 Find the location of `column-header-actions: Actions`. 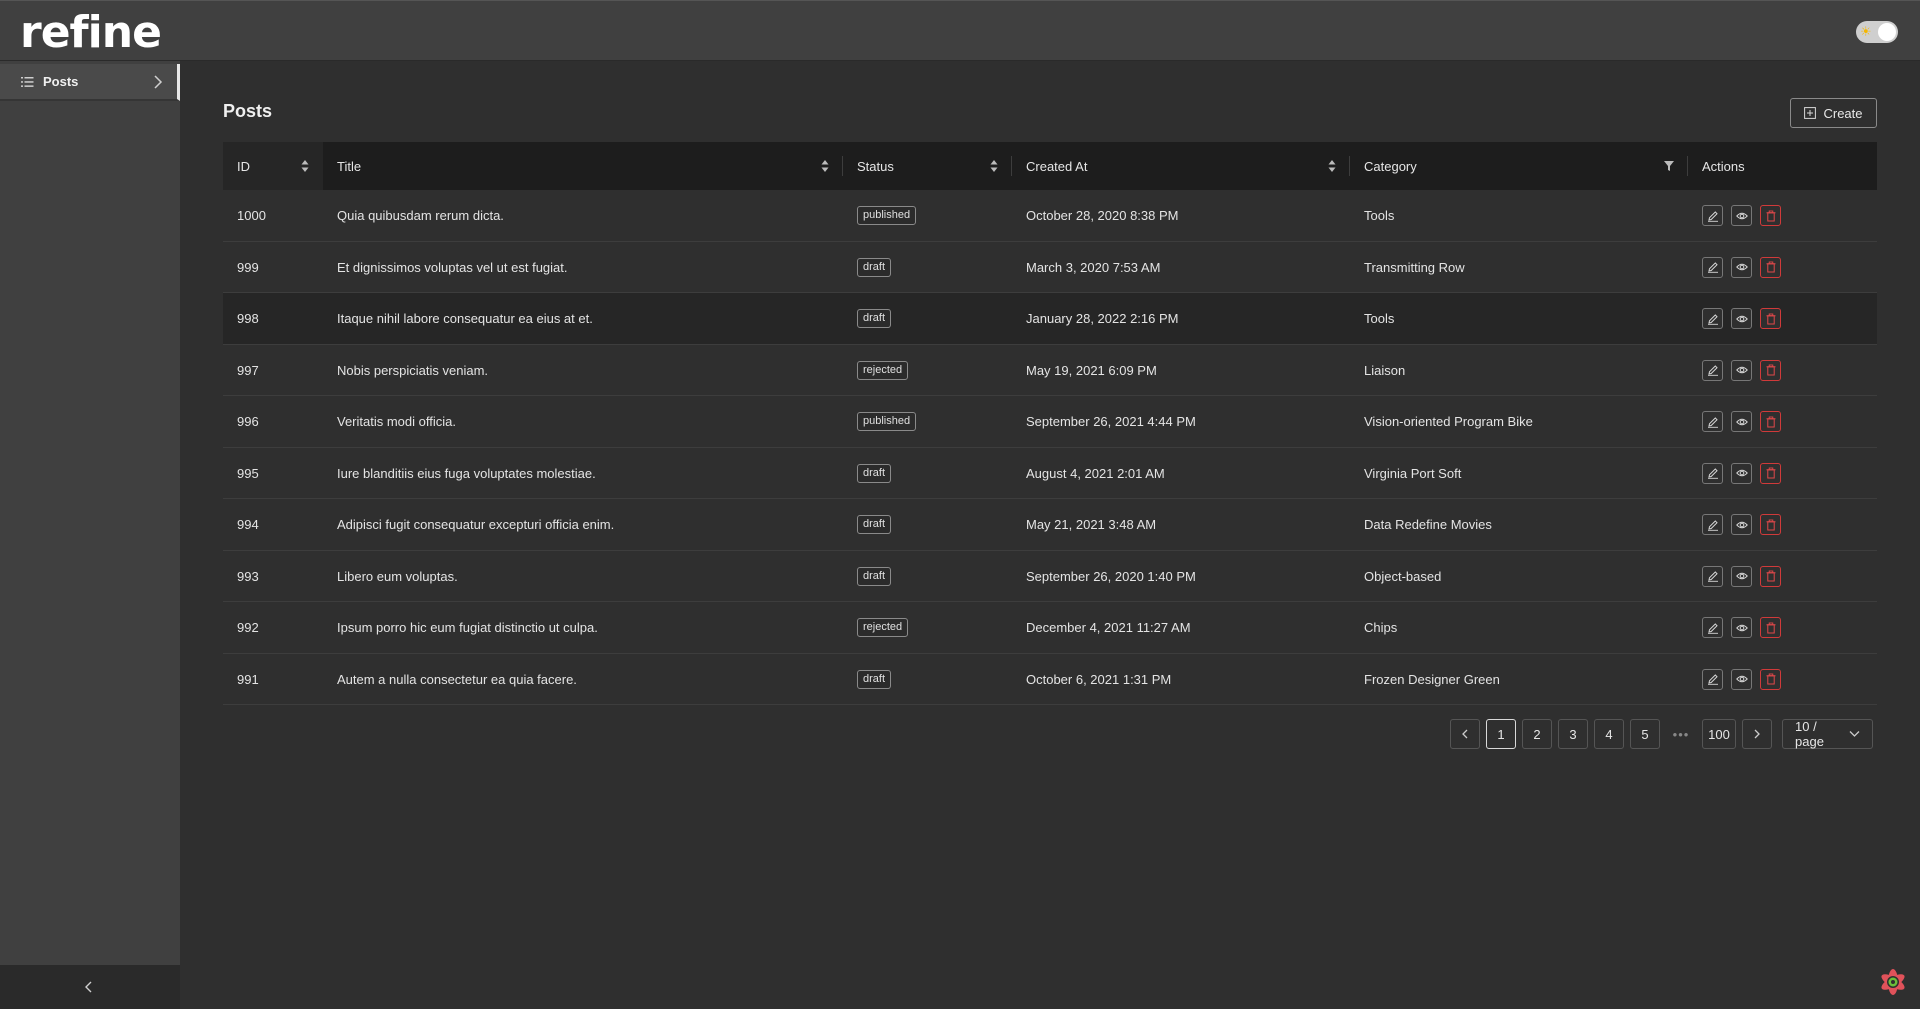

column-header-actions: Actions is located at coordinates (1723, 166).